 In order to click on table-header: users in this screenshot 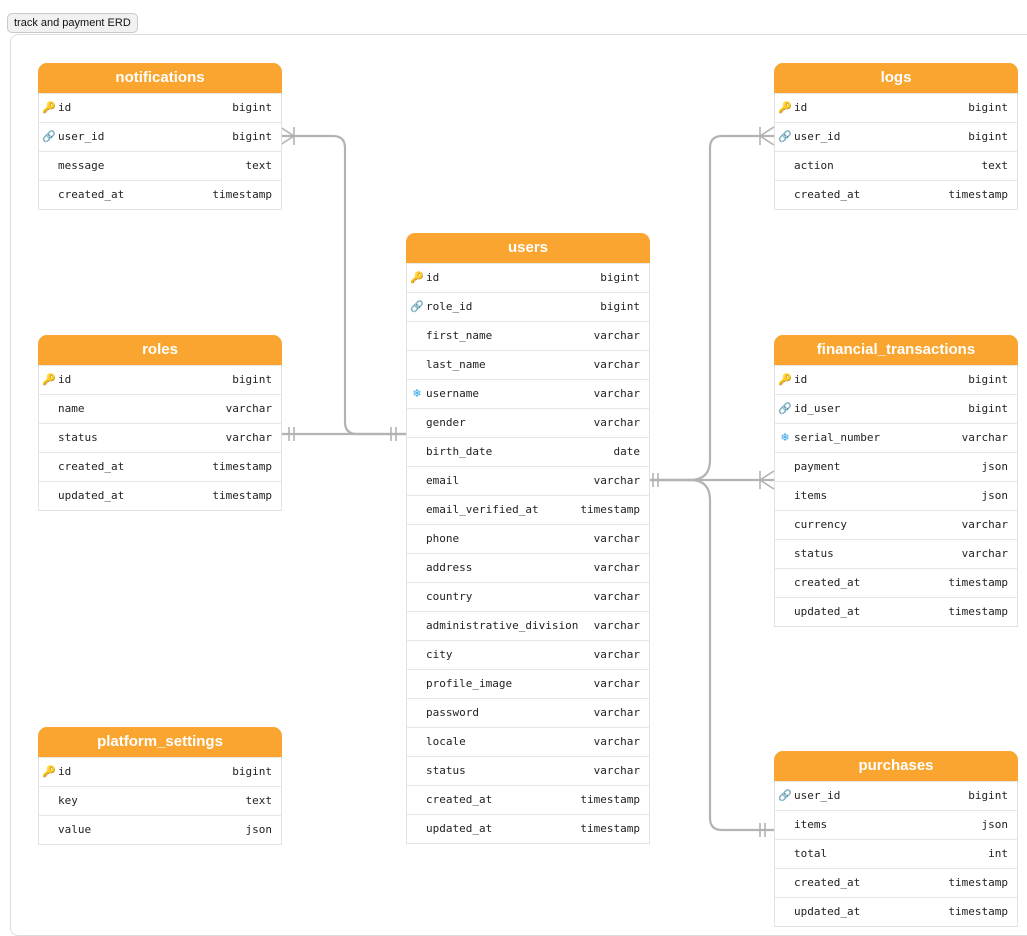, I will do `click(528, 248)`.